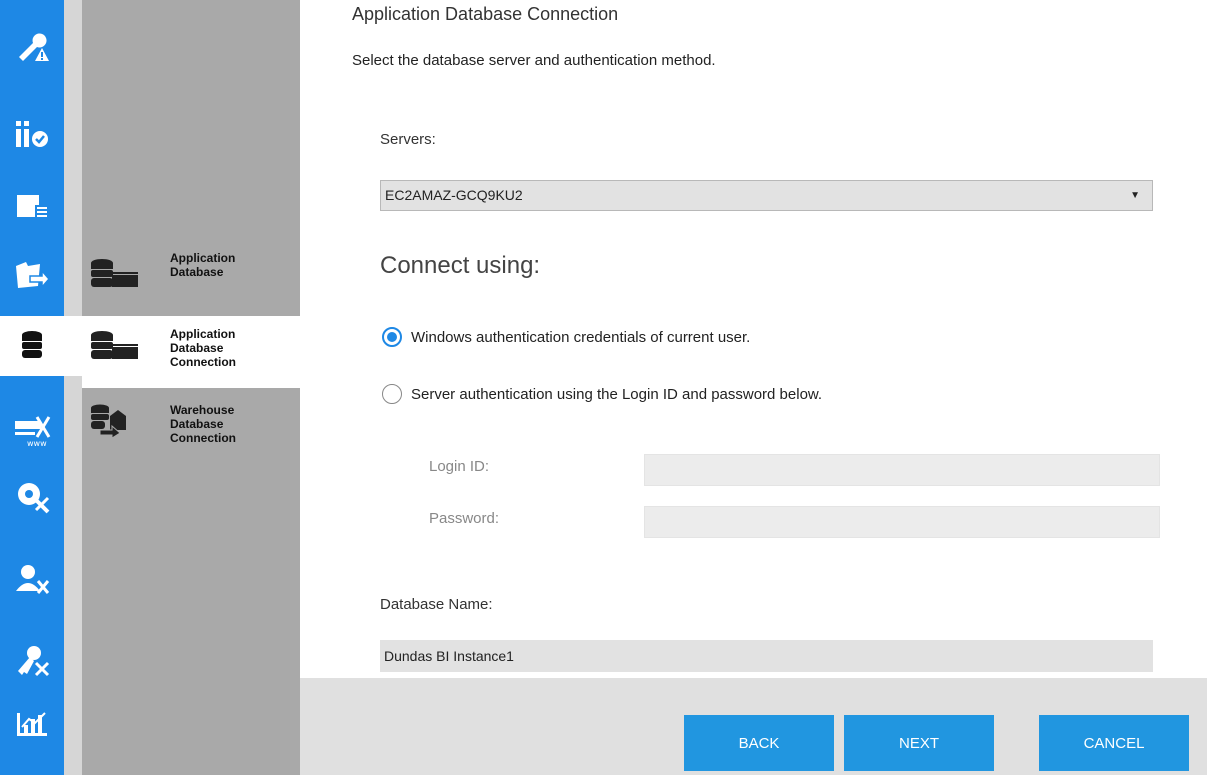 This screenshot has width=1207, height=775. What do you see at coordinates (32, 206) in the screenshot?
I see `layout-list-icon` at bounding box center [32, 206].